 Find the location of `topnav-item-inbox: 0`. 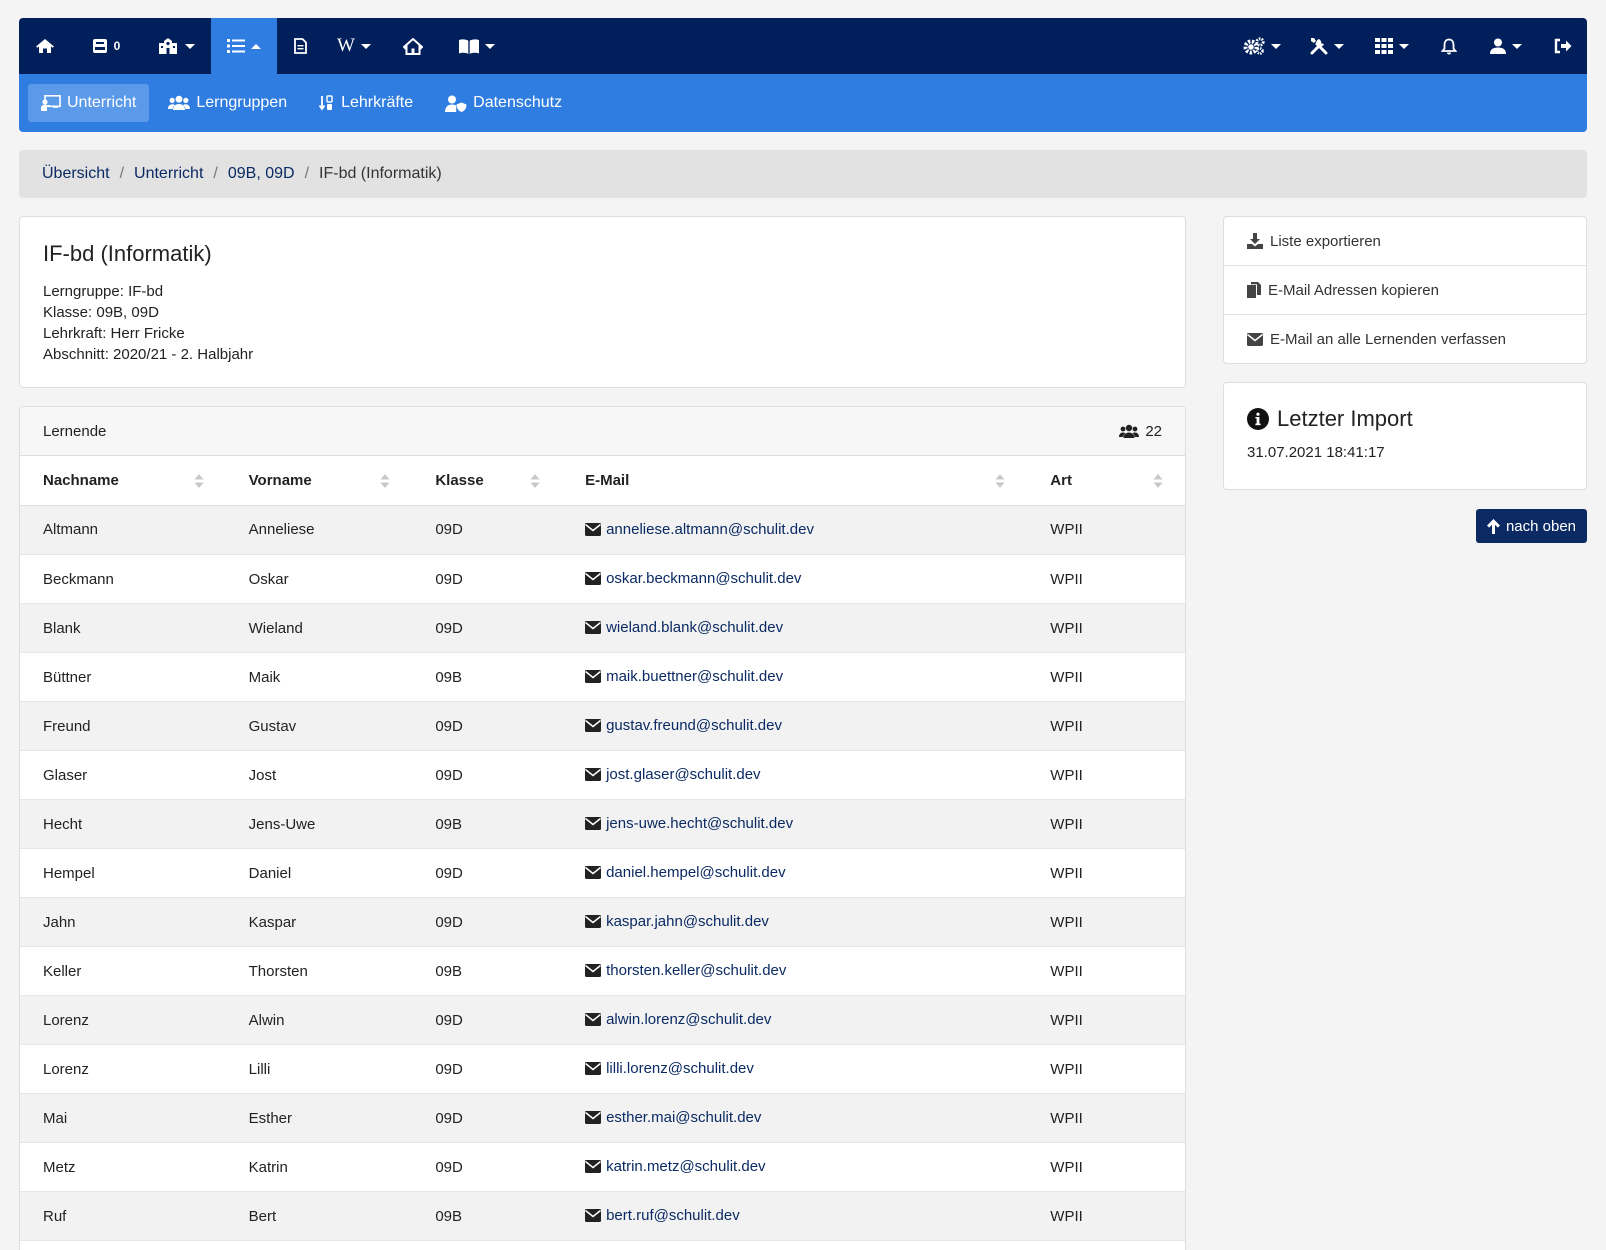

topnav-item-inbox: 0 is located at coordinates (106, 46).